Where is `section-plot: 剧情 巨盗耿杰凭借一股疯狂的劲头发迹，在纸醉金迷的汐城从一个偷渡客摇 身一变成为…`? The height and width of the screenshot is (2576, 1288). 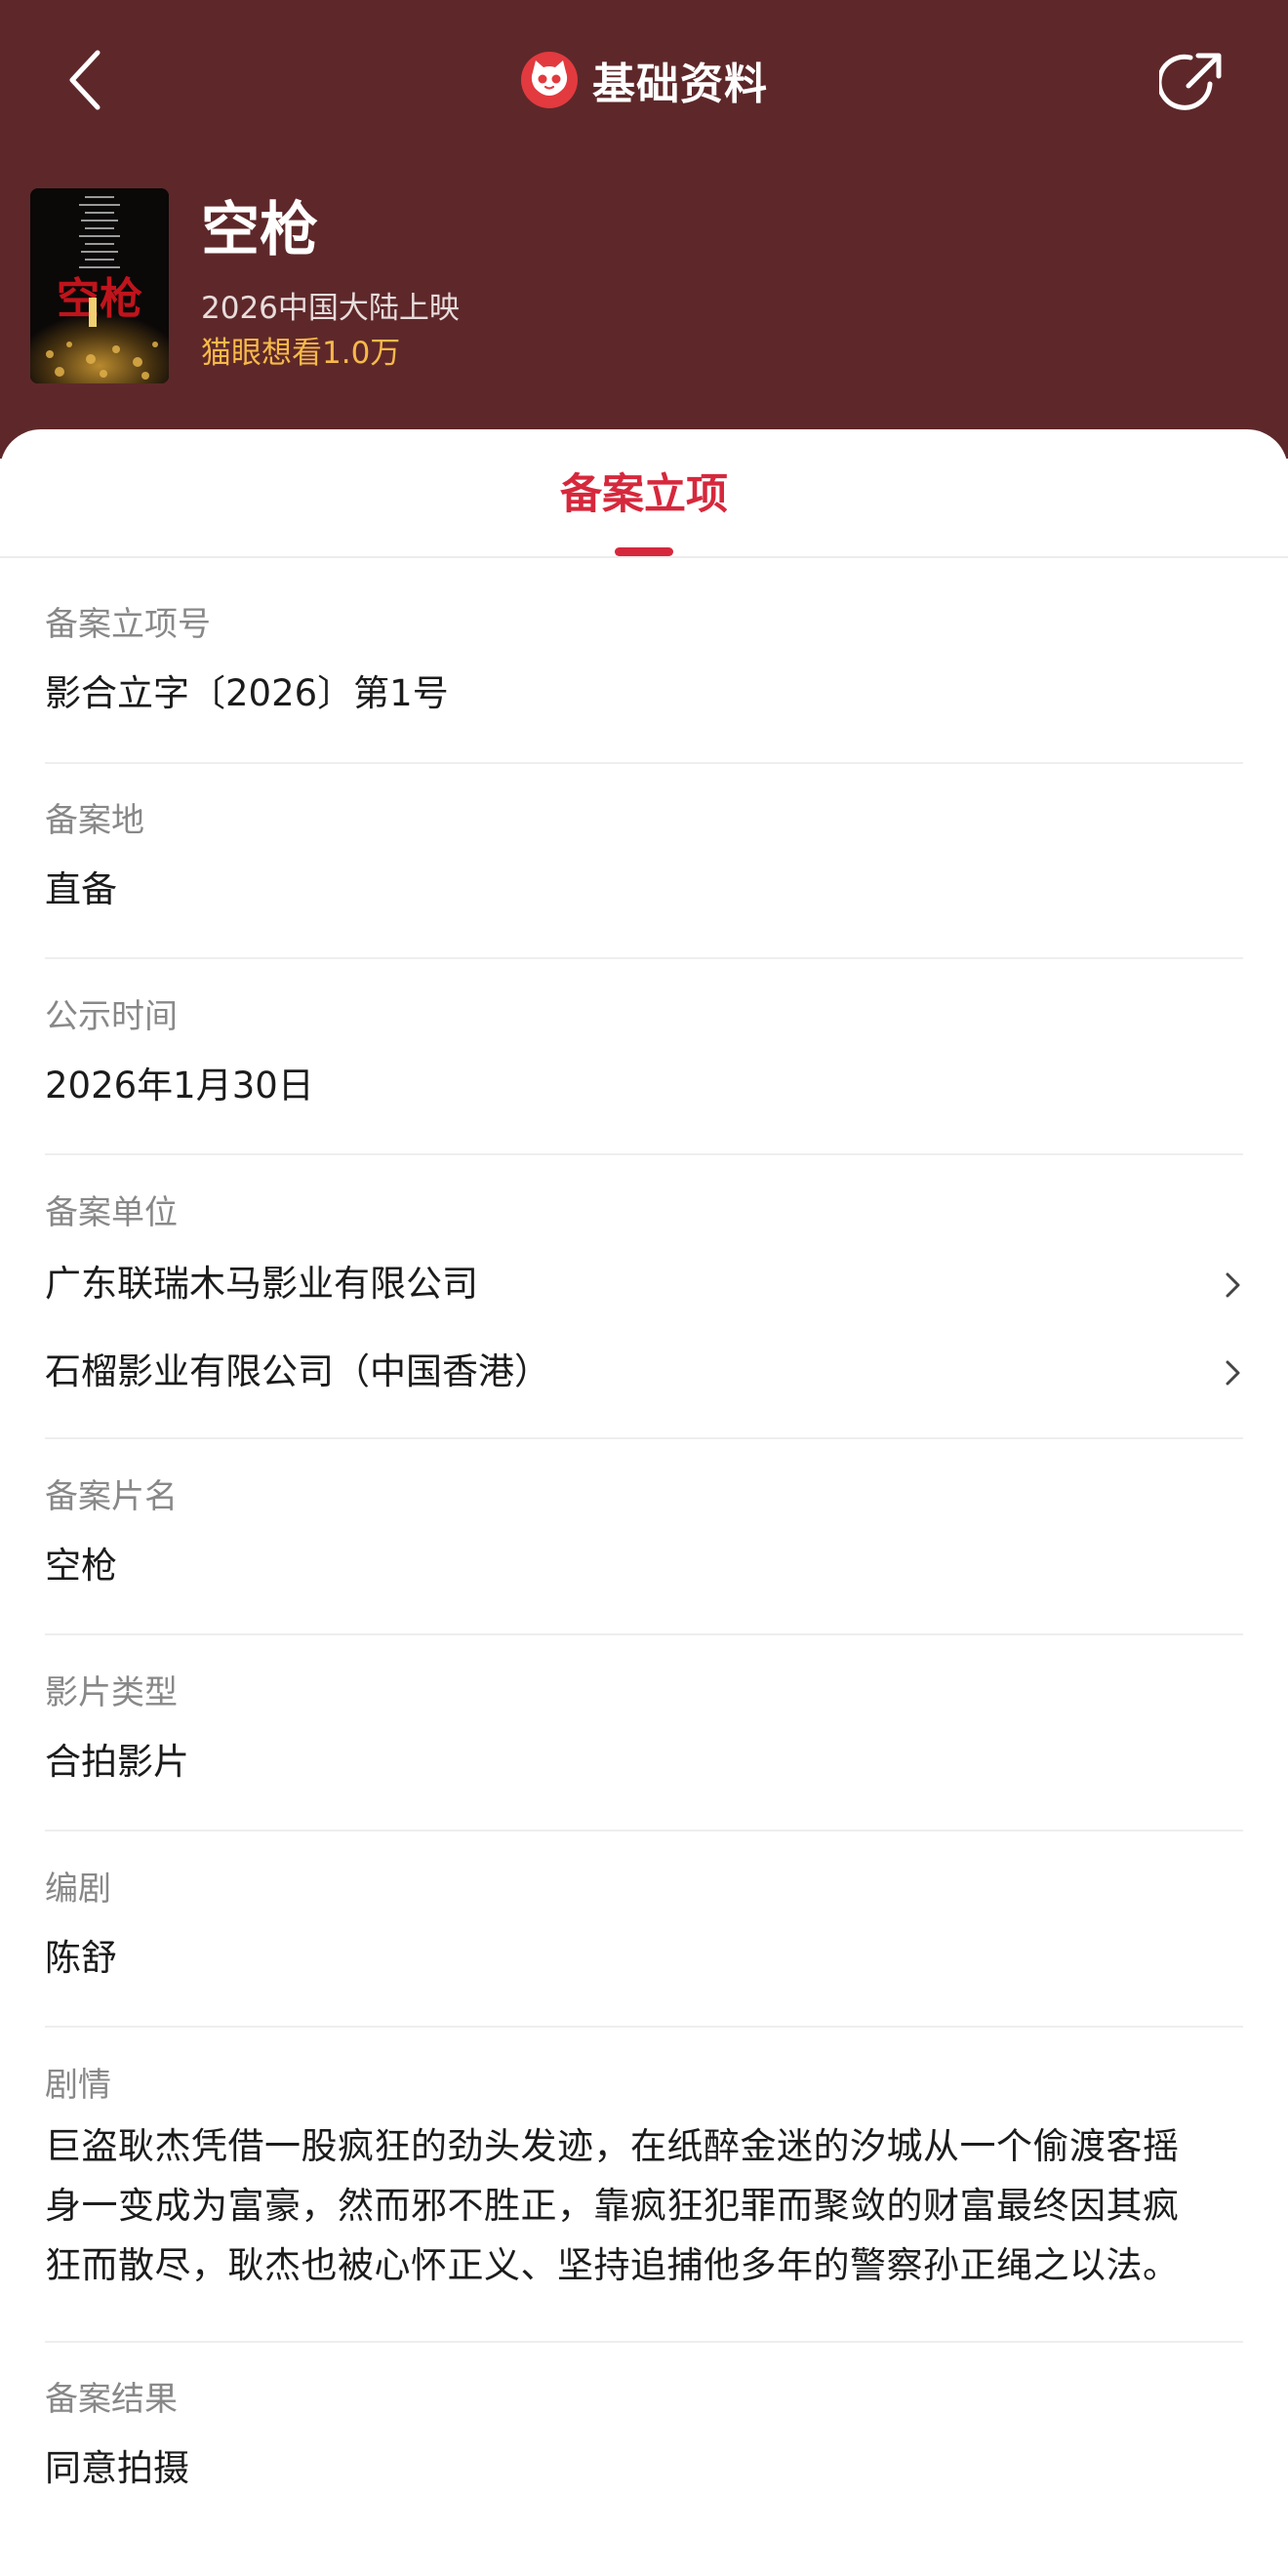 section-plot: 剧情 巨盗耿杰凭借一股疯狂的劲头发迹，在纸醉金迷的汐城从一个偷渡客摇 身一变成为… is located at coordinates (644, 2203).